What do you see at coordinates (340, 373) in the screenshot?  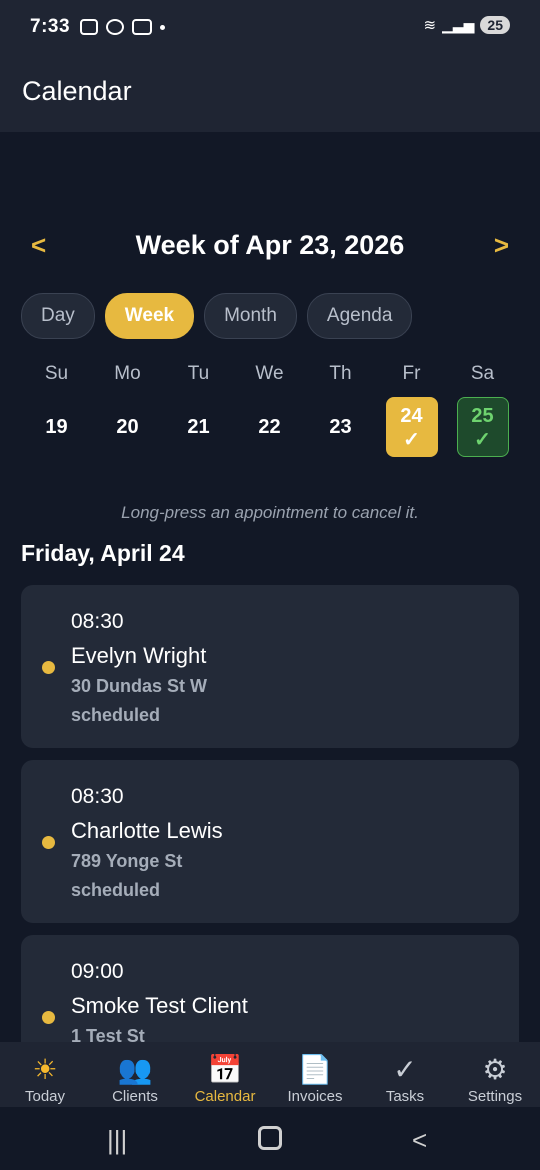 I see `weekday-label: Th` at bounding box center [340, 373].